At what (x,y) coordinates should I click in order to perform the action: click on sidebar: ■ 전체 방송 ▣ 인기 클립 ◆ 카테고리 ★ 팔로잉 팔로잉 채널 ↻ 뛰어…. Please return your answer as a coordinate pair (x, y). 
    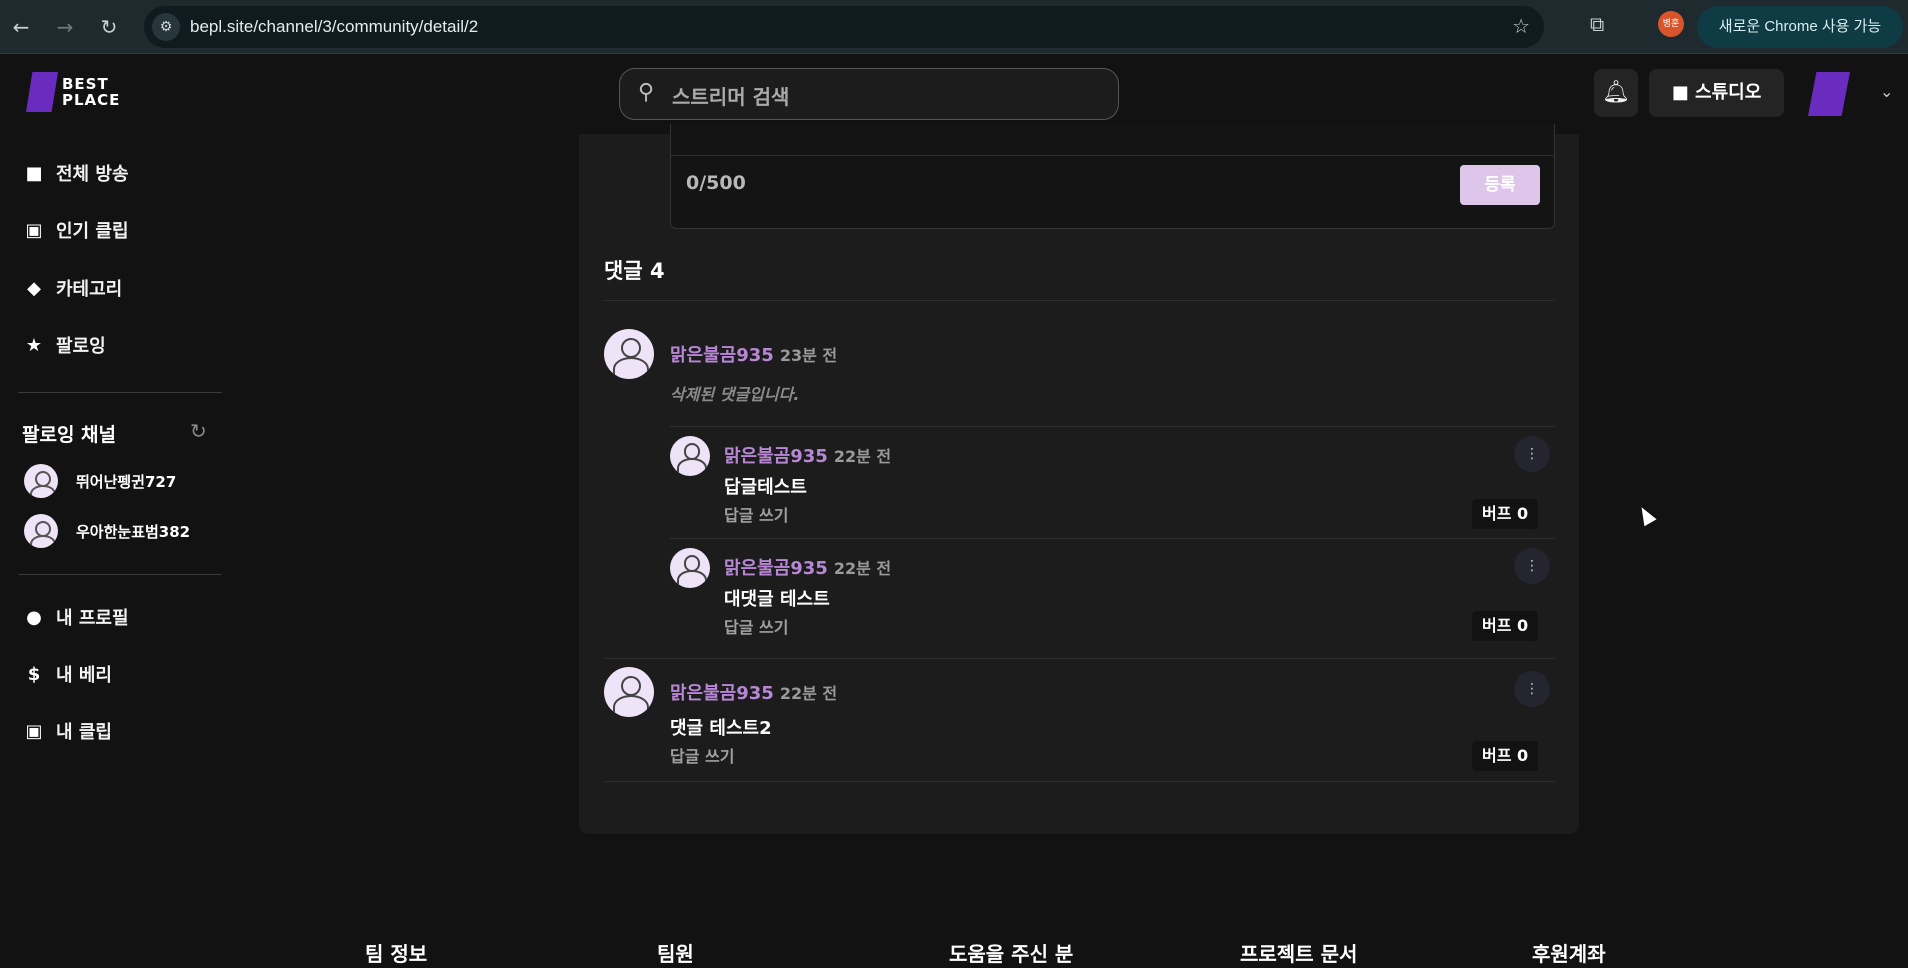
    Looking at the image, I should click on (120, 551).